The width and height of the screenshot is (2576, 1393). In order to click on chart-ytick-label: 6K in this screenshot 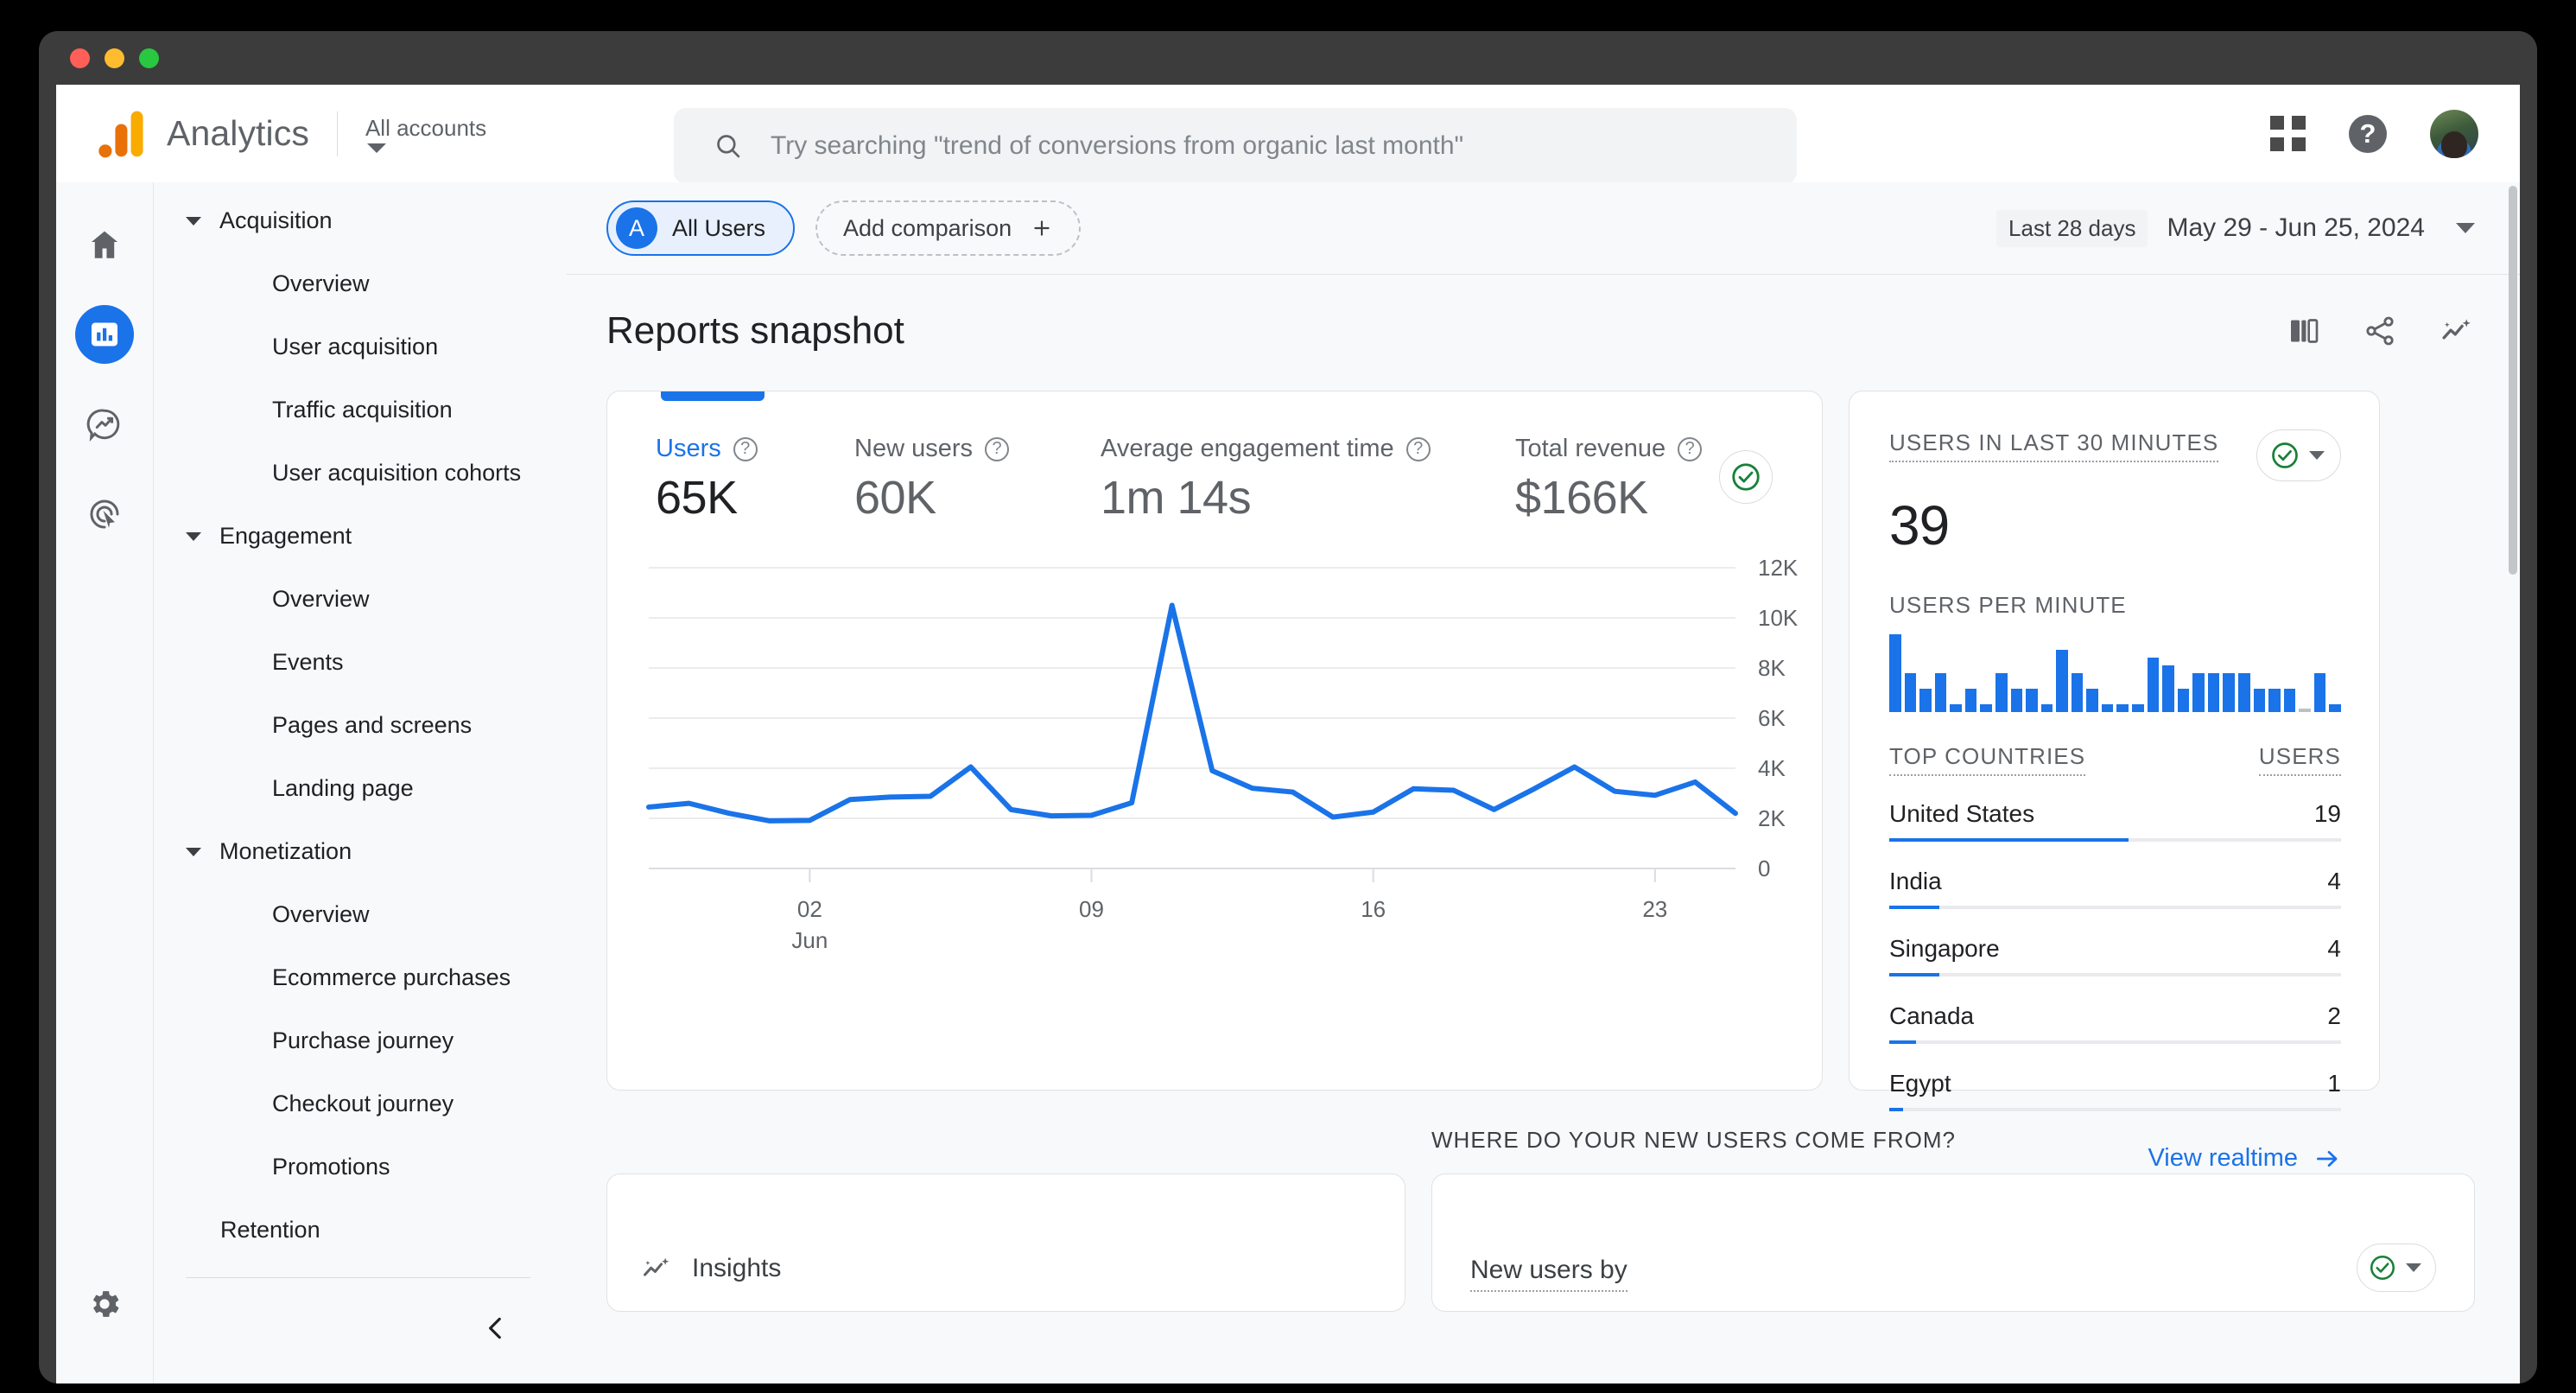, I will do `click(1772, 718)`.